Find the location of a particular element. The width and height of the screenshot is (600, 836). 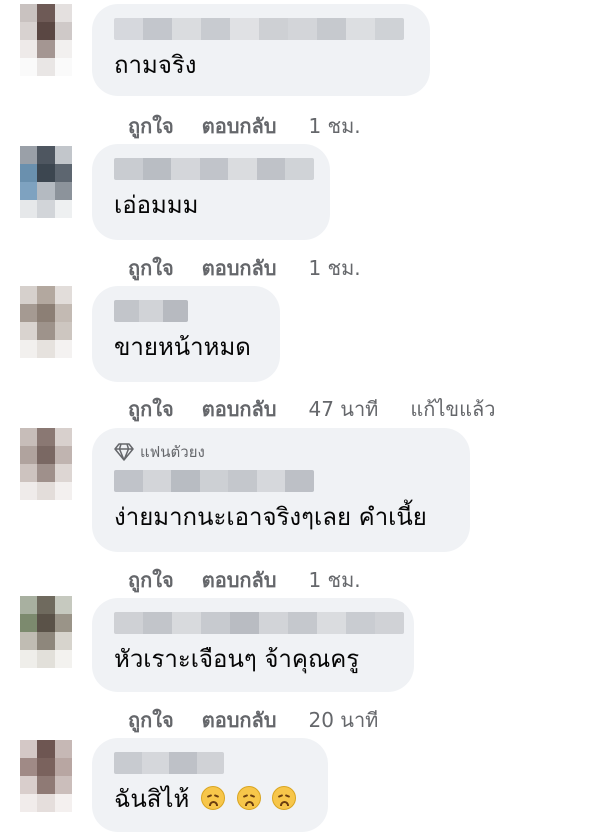

comment-text: เอ่อมมม is located at coordinates (156, 205).